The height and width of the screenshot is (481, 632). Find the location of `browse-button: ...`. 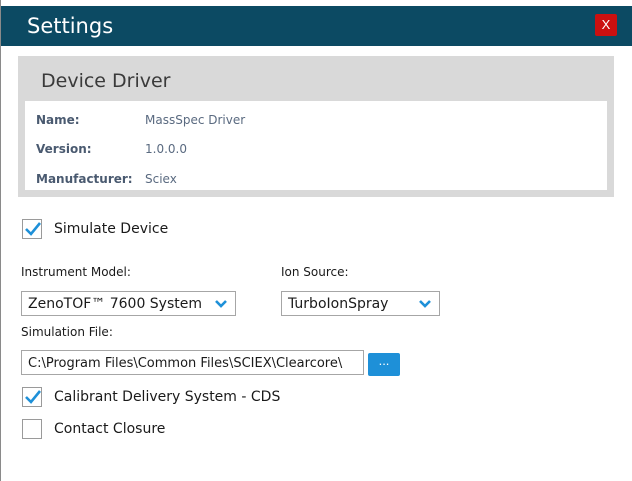

browse-button: ... is located at coordinates (384, 364).